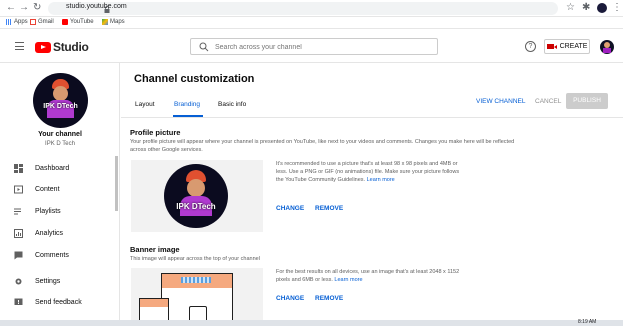  What do you see at coordinates (57, 168) in the screenshot?
I see `sidebar-item-dashboard: Dashboard` at bounding box center [57, 168].